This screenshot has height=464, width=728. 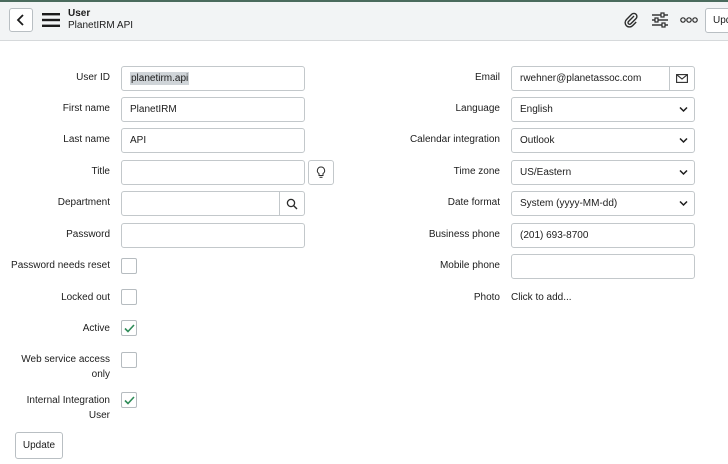 What do you see at coordinates (60, 265) in the screenshot?
I see `password-needs-reset-label: Password needs reset` at bounding box center [60, 265].